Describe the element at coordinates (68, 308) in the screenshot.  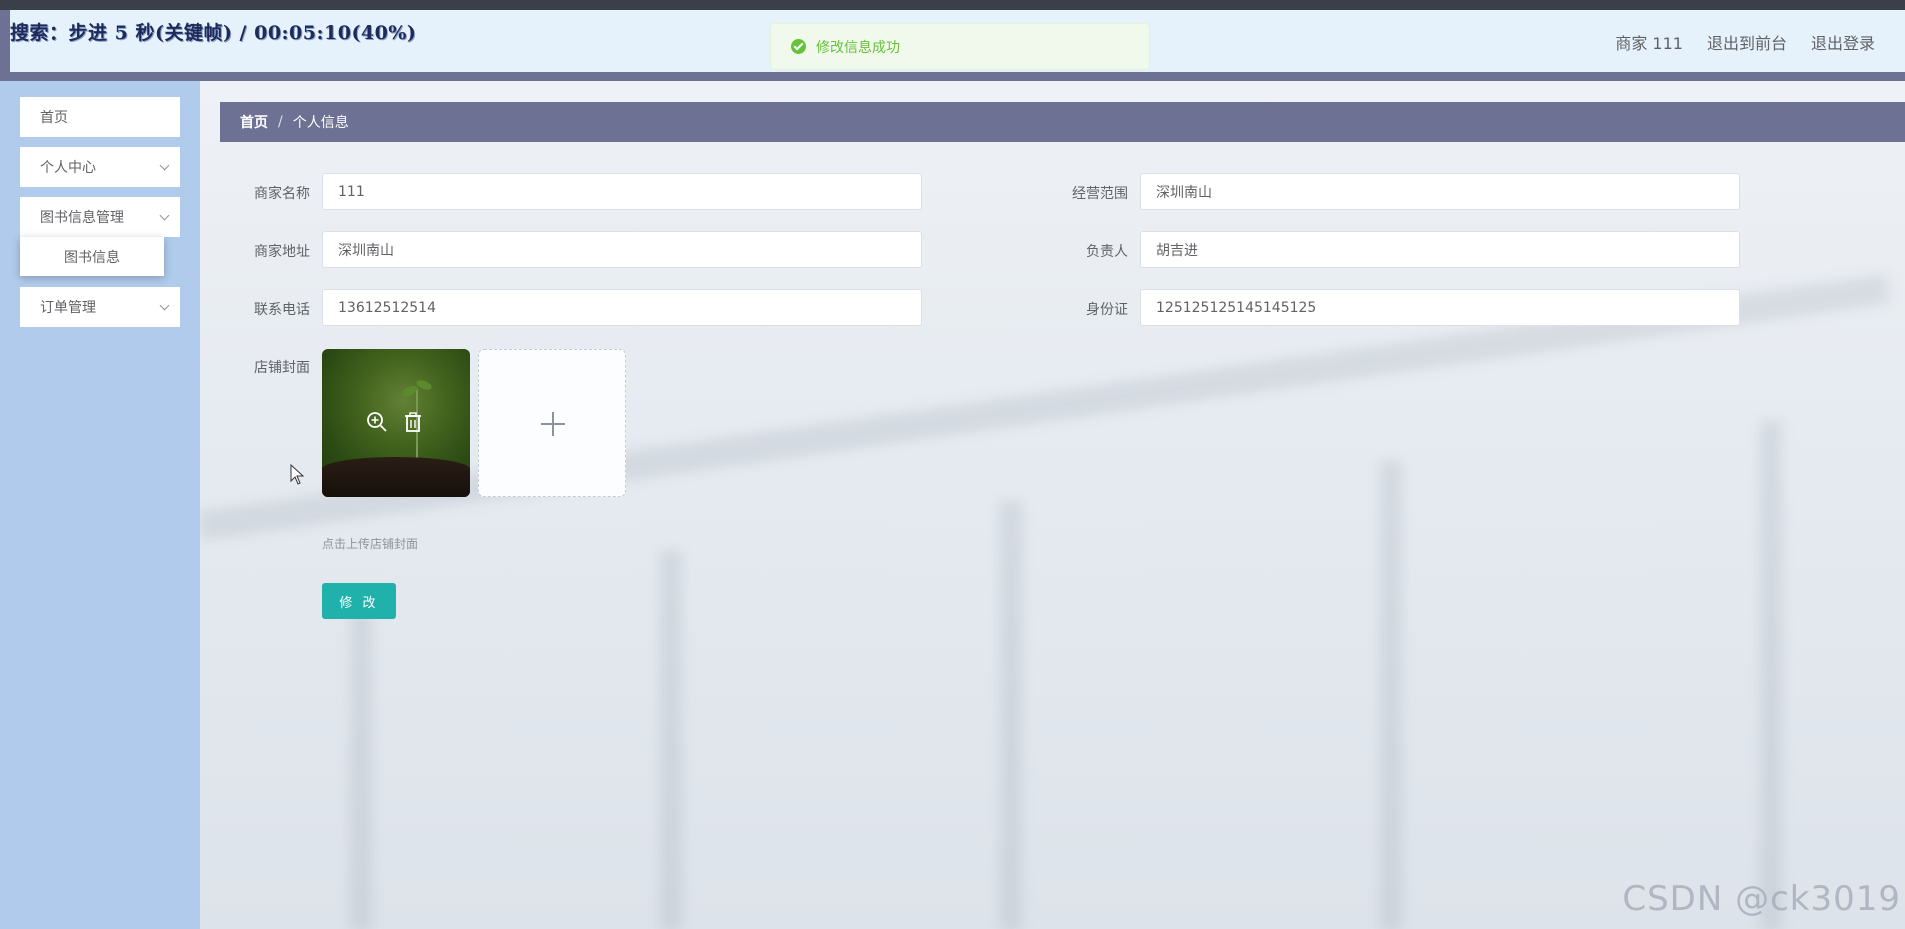
I see `sidebar-item-label: 订单管理` at that location.